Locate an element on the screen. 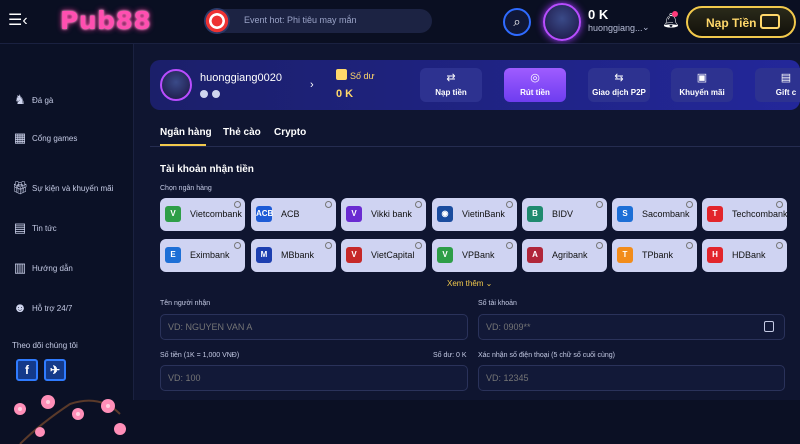 The height and width of the screenshot is (444, 800). account-input is located at coordinates (631, 327).